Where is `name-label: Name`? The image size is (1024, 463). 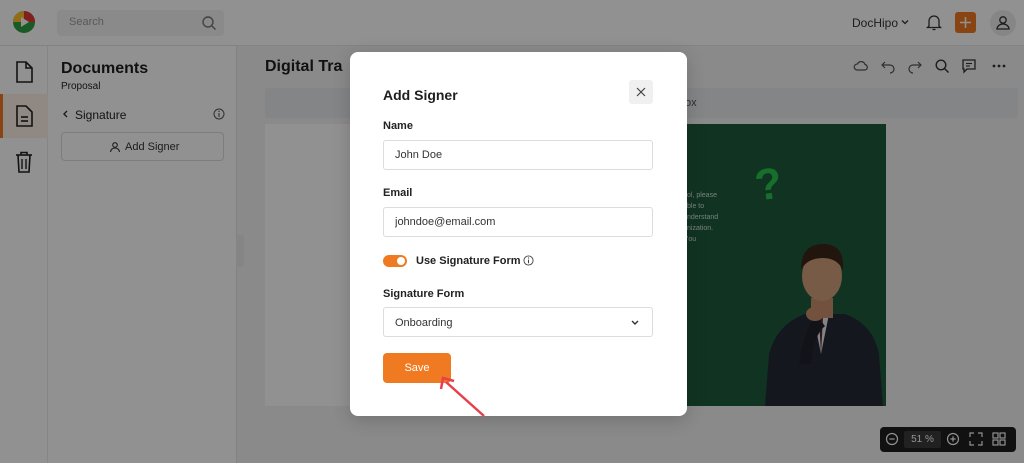
name-label: Name is located at coordinates (398, 126).